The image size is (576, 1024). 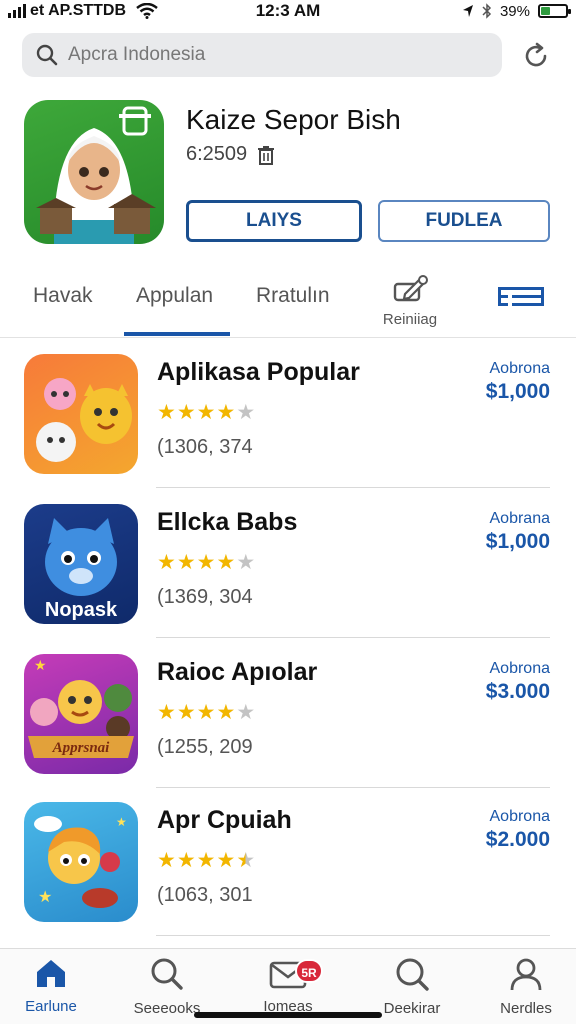 What do you see at coordinates (96, 175) in the screenshot?
I see `avatar-illustration` at bounding box center [96, 175].